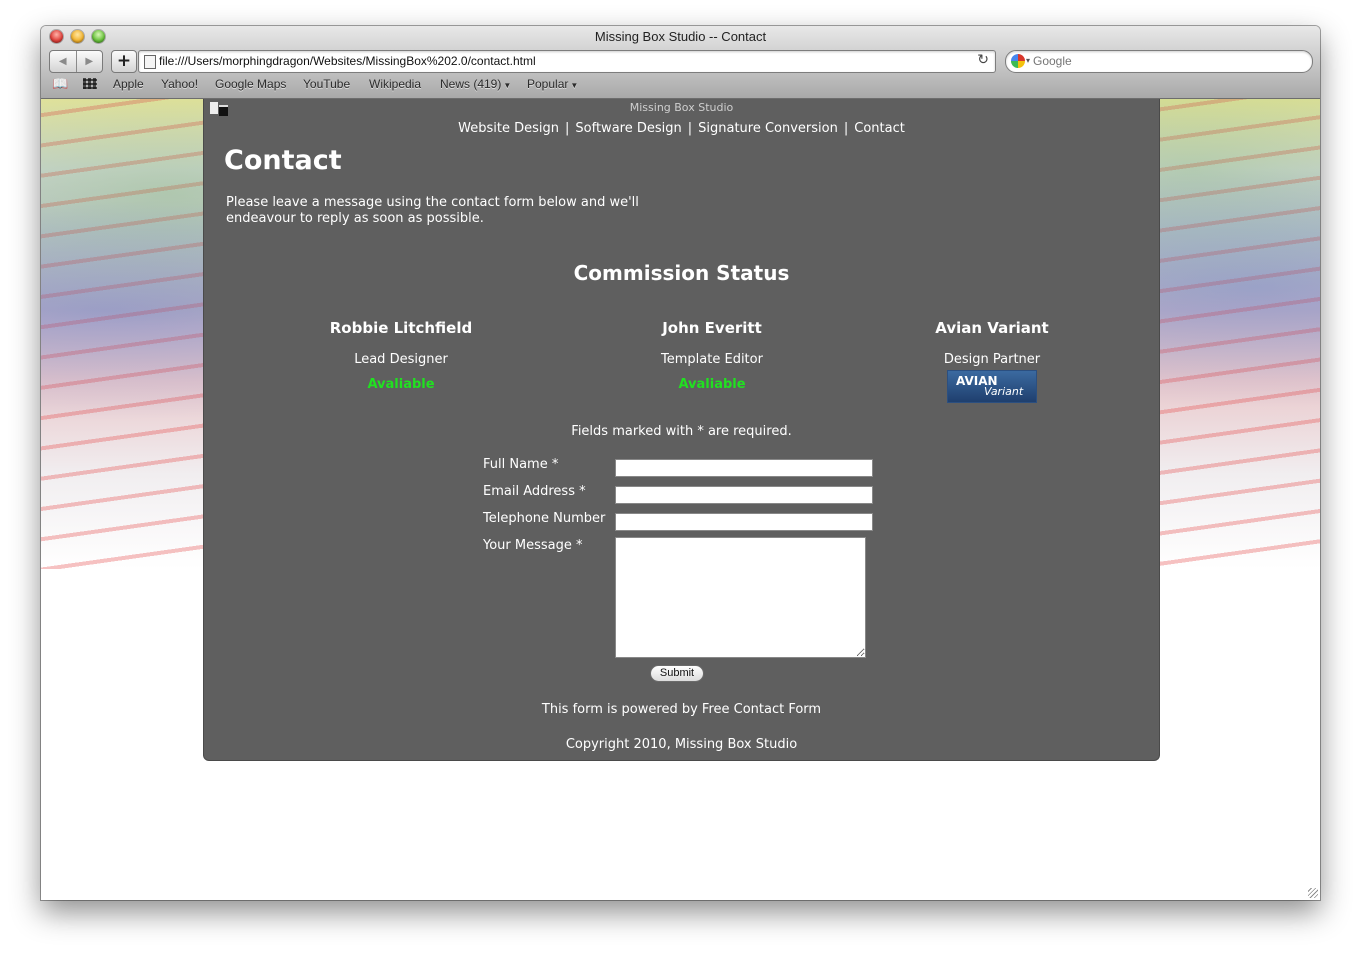 This screenshot has height=956, width=1361. I want to click on forward-button: ▶, so click(90, 61).